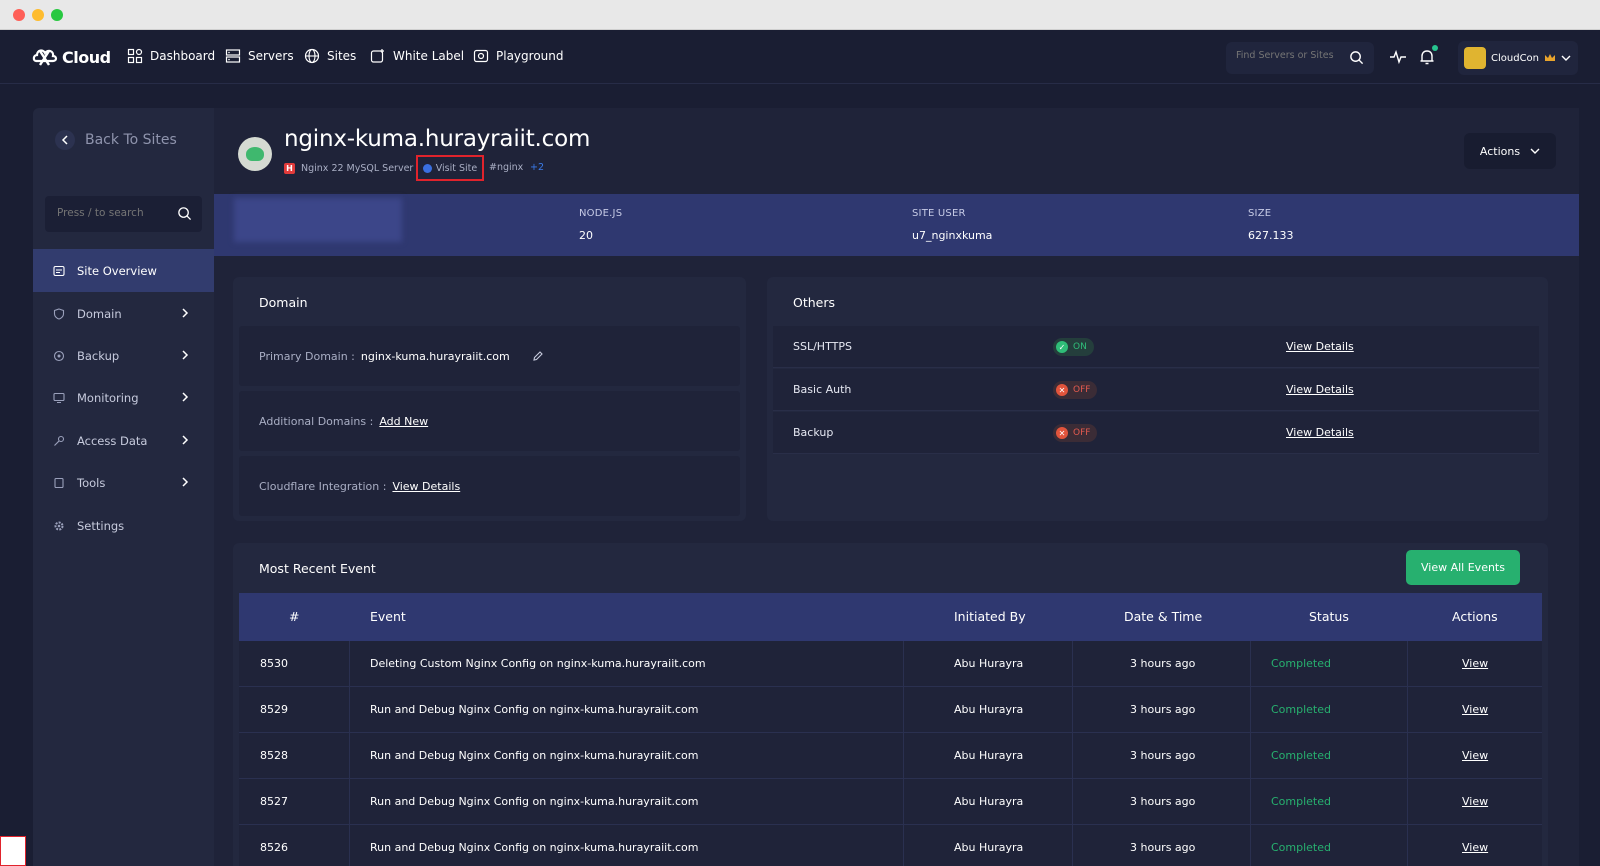  Describe the element at coordinates (65, 140) in the screenshot. I see `chevron-left-icon` at that location.